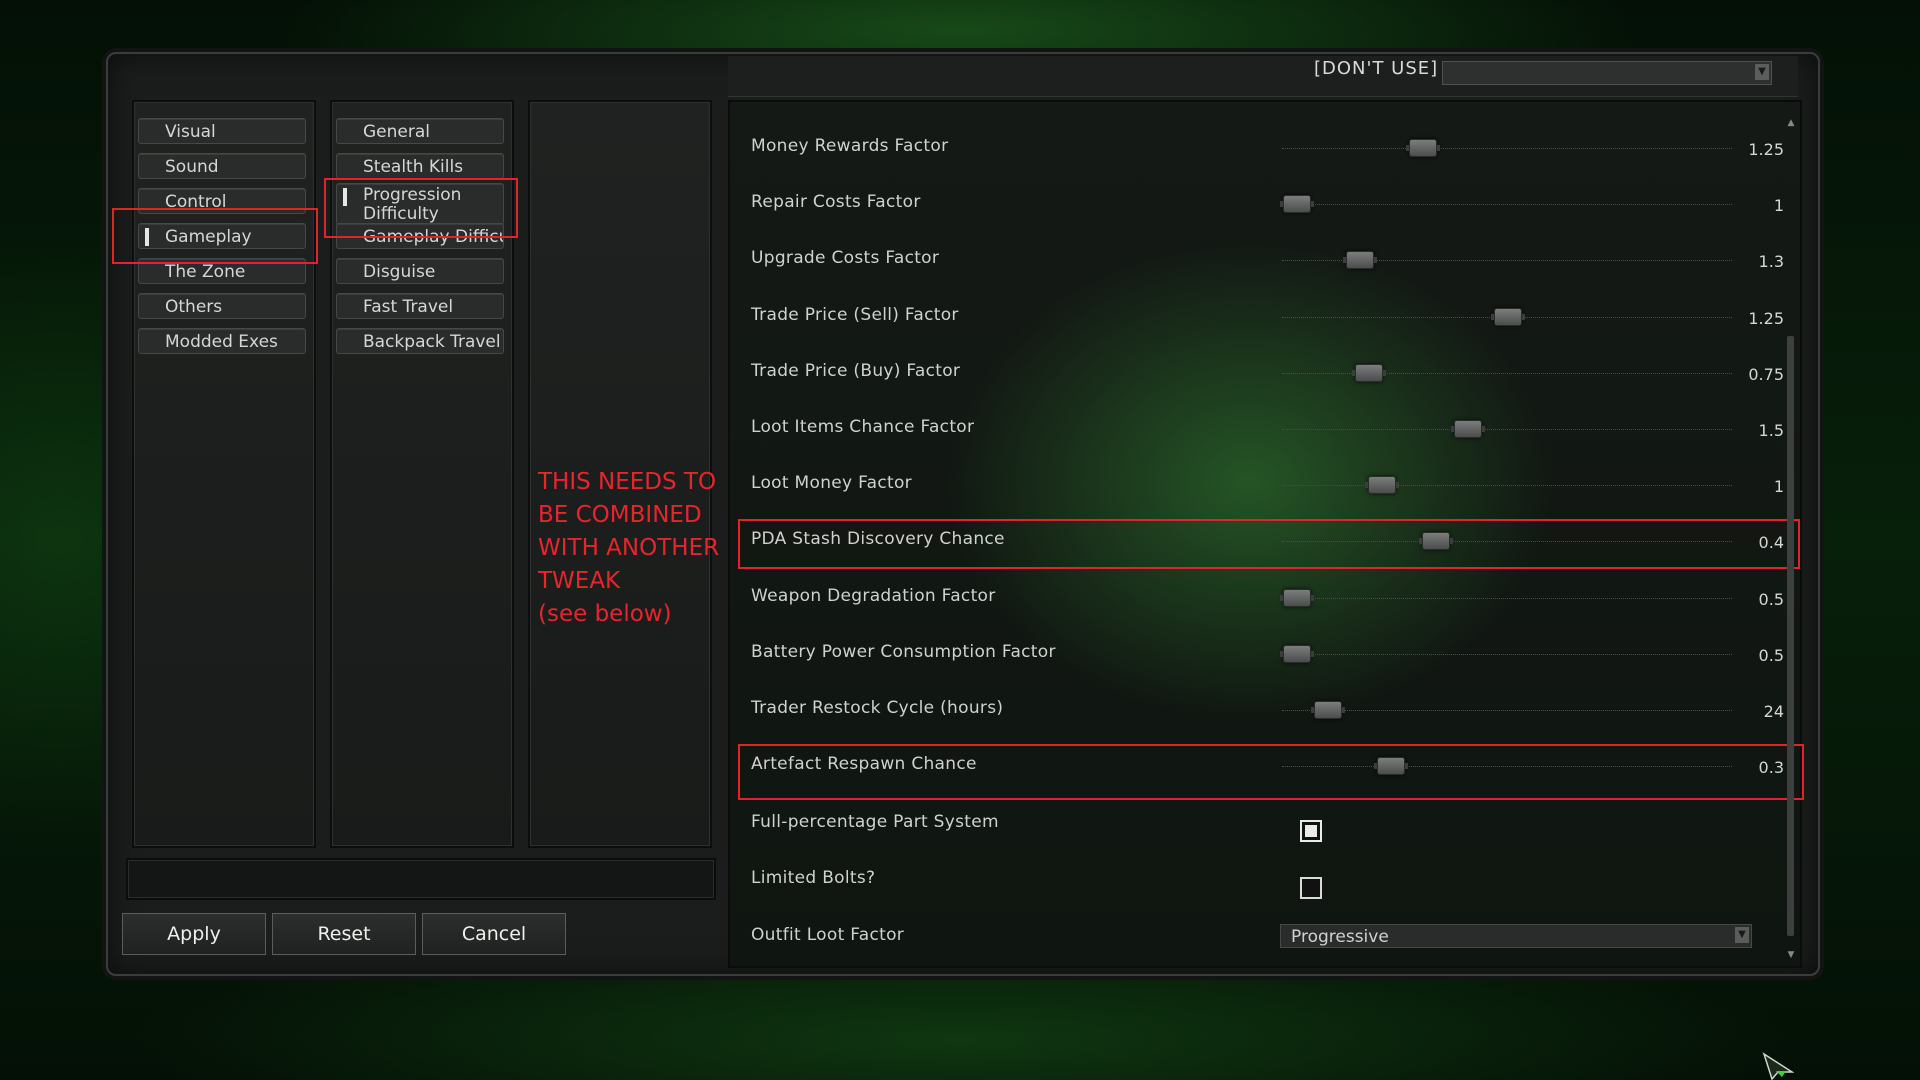 This screenshot has height=1080, width=1920. What do you see at coordinates (1790, 636) in the screenshot?
I see `scrollbar-thumb` at bounding box center [1790, 636].